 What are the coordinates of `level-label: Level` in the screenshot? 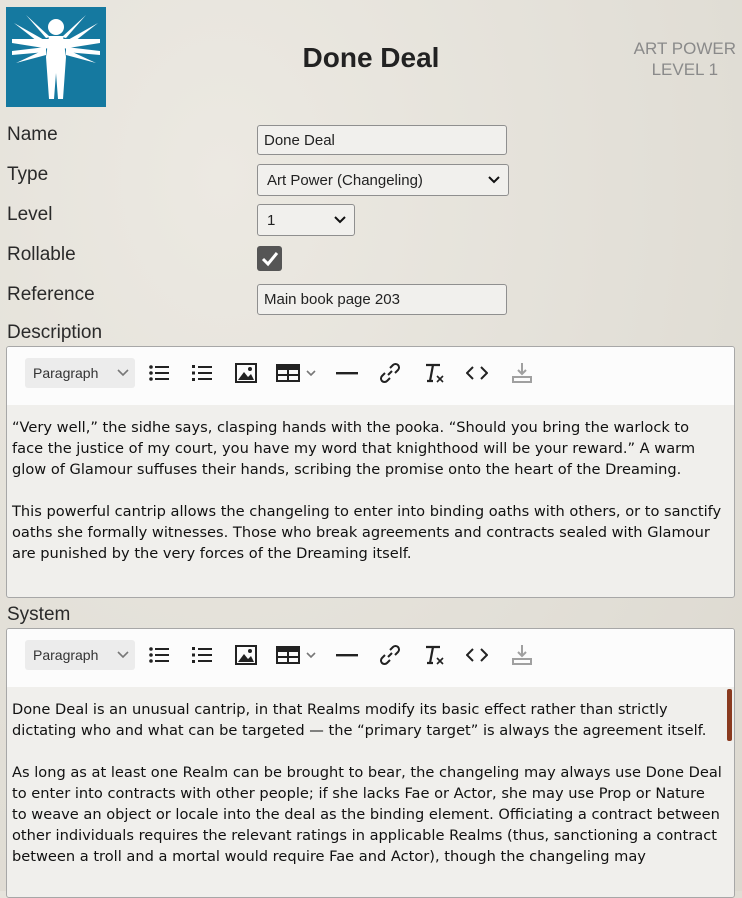 It's located at (30, 214).